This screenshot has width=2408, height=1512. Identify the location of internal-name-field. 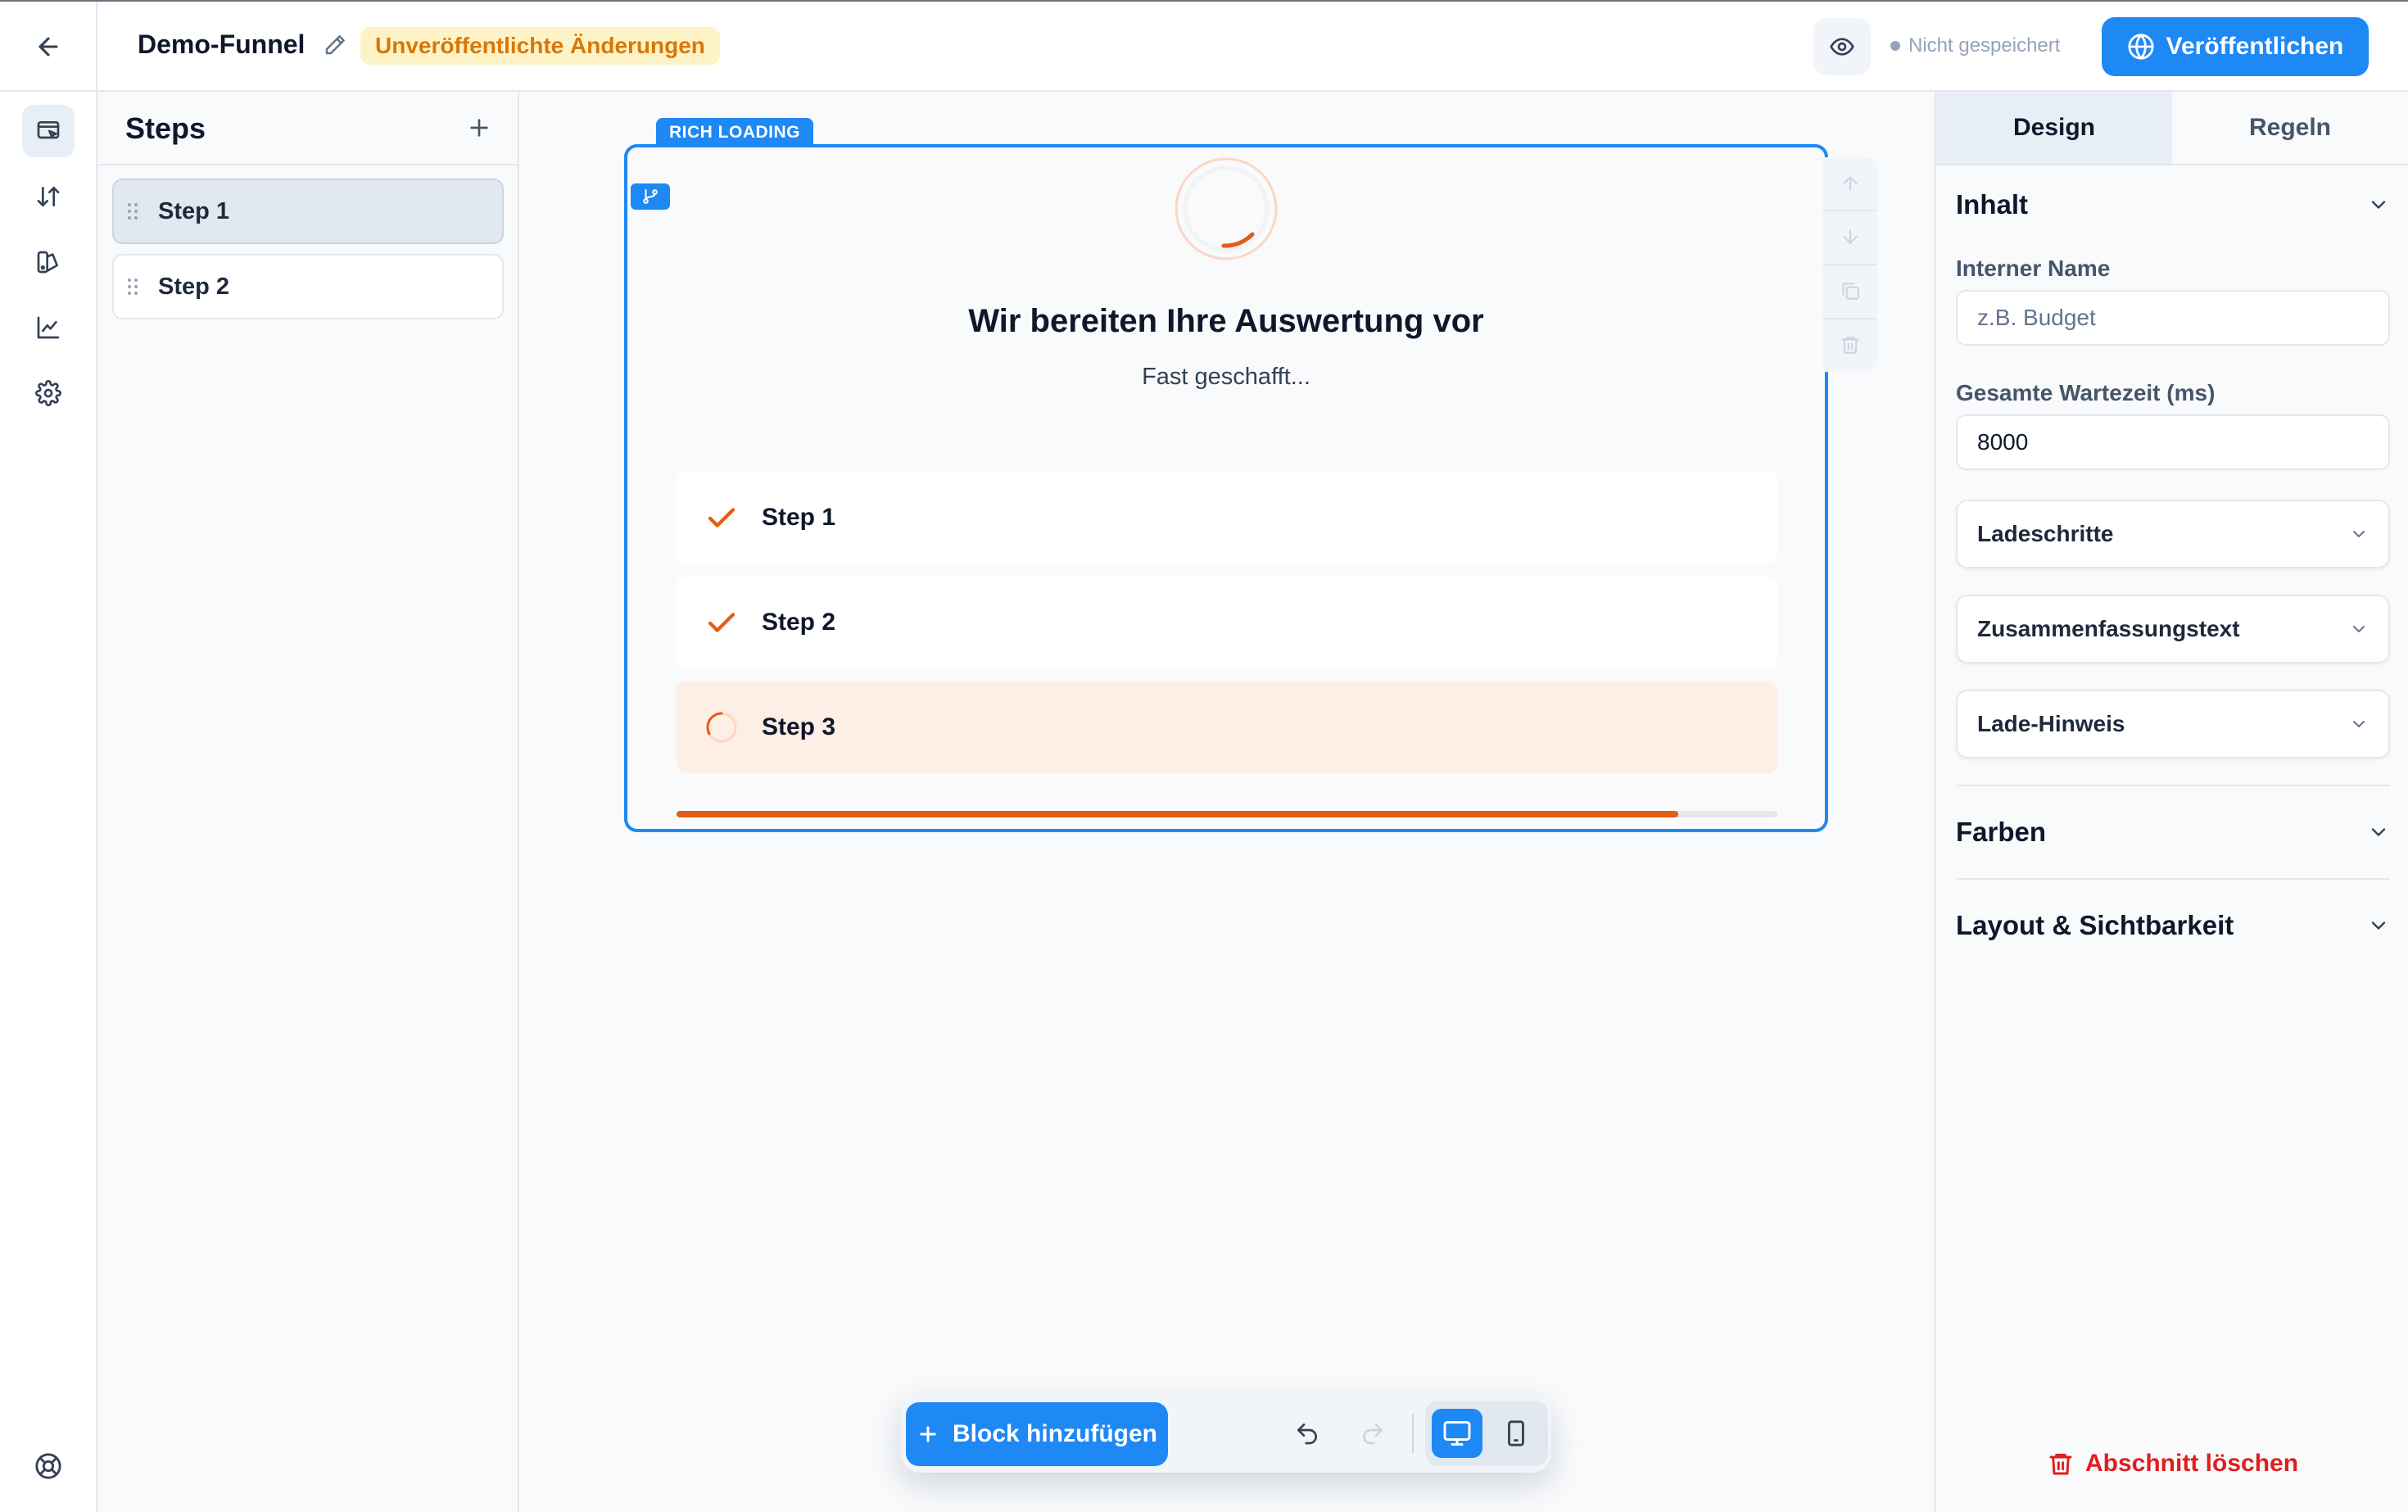
(2173, 318).